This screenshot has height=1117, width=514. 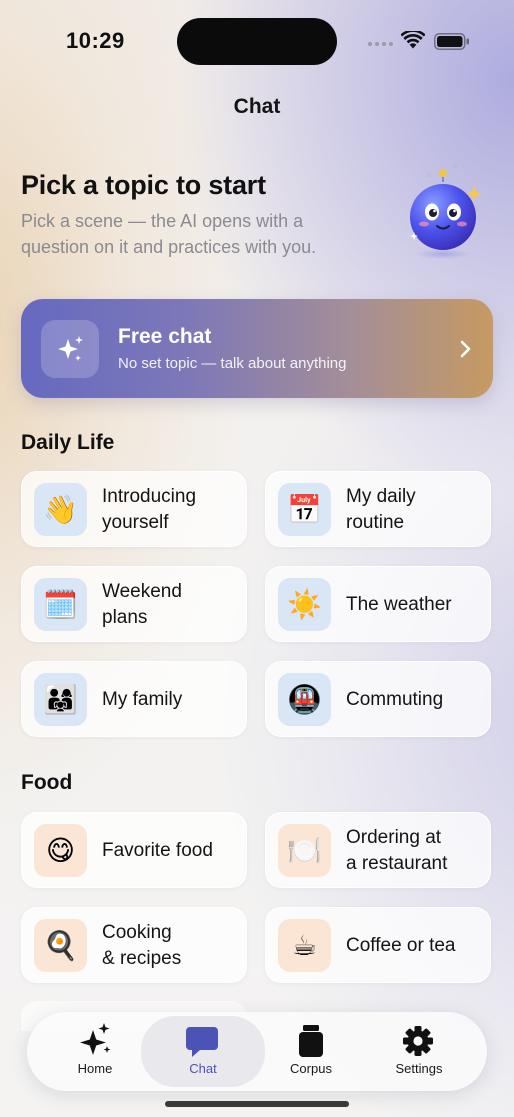 What do you see at coordinates (60, 945) in the screenshot?
I see `frying-pan-icon: 🍳` at bounding box center [60, 945].